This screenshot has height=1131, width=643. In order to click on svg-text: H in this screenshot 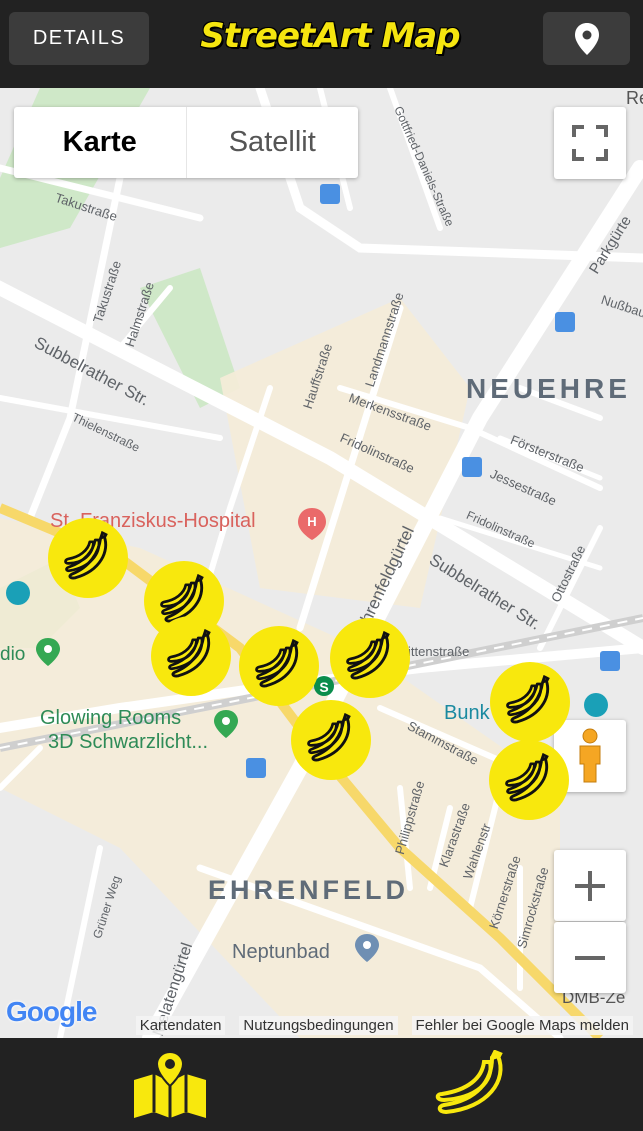, I will do `click(311, 521)`.